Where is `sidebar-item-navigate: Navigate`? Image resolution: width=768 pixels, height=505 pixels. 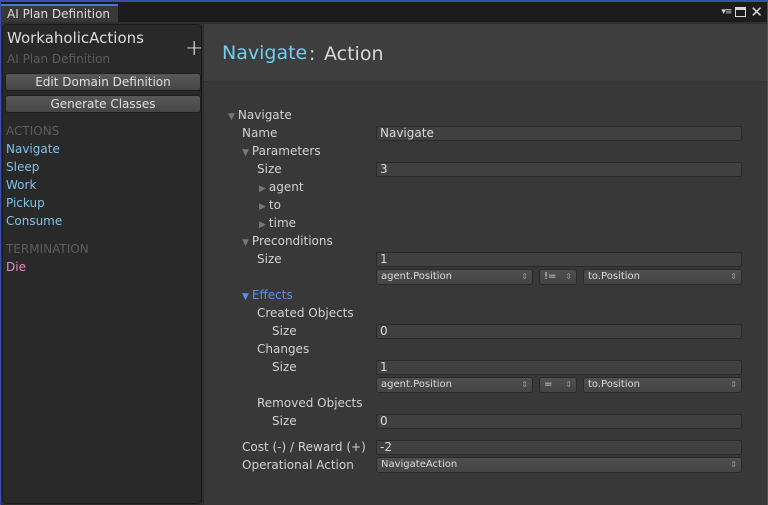 sidebar-item-navigate: Navigate is located at coordinates (33, 149).